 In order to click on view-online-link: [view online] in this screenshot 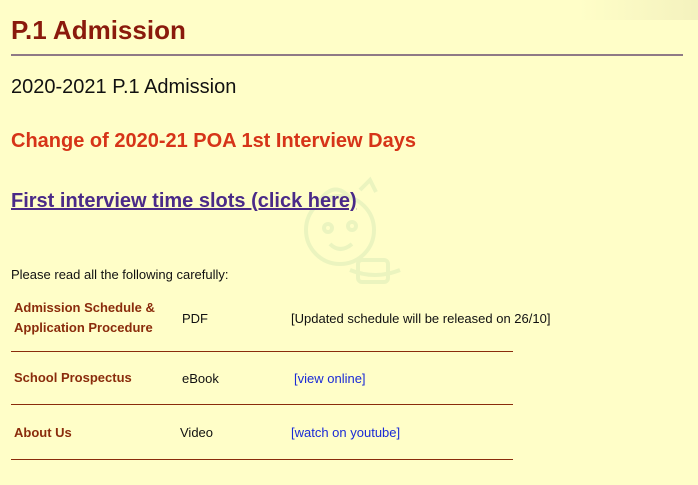, I will do `click(330, 378)`.